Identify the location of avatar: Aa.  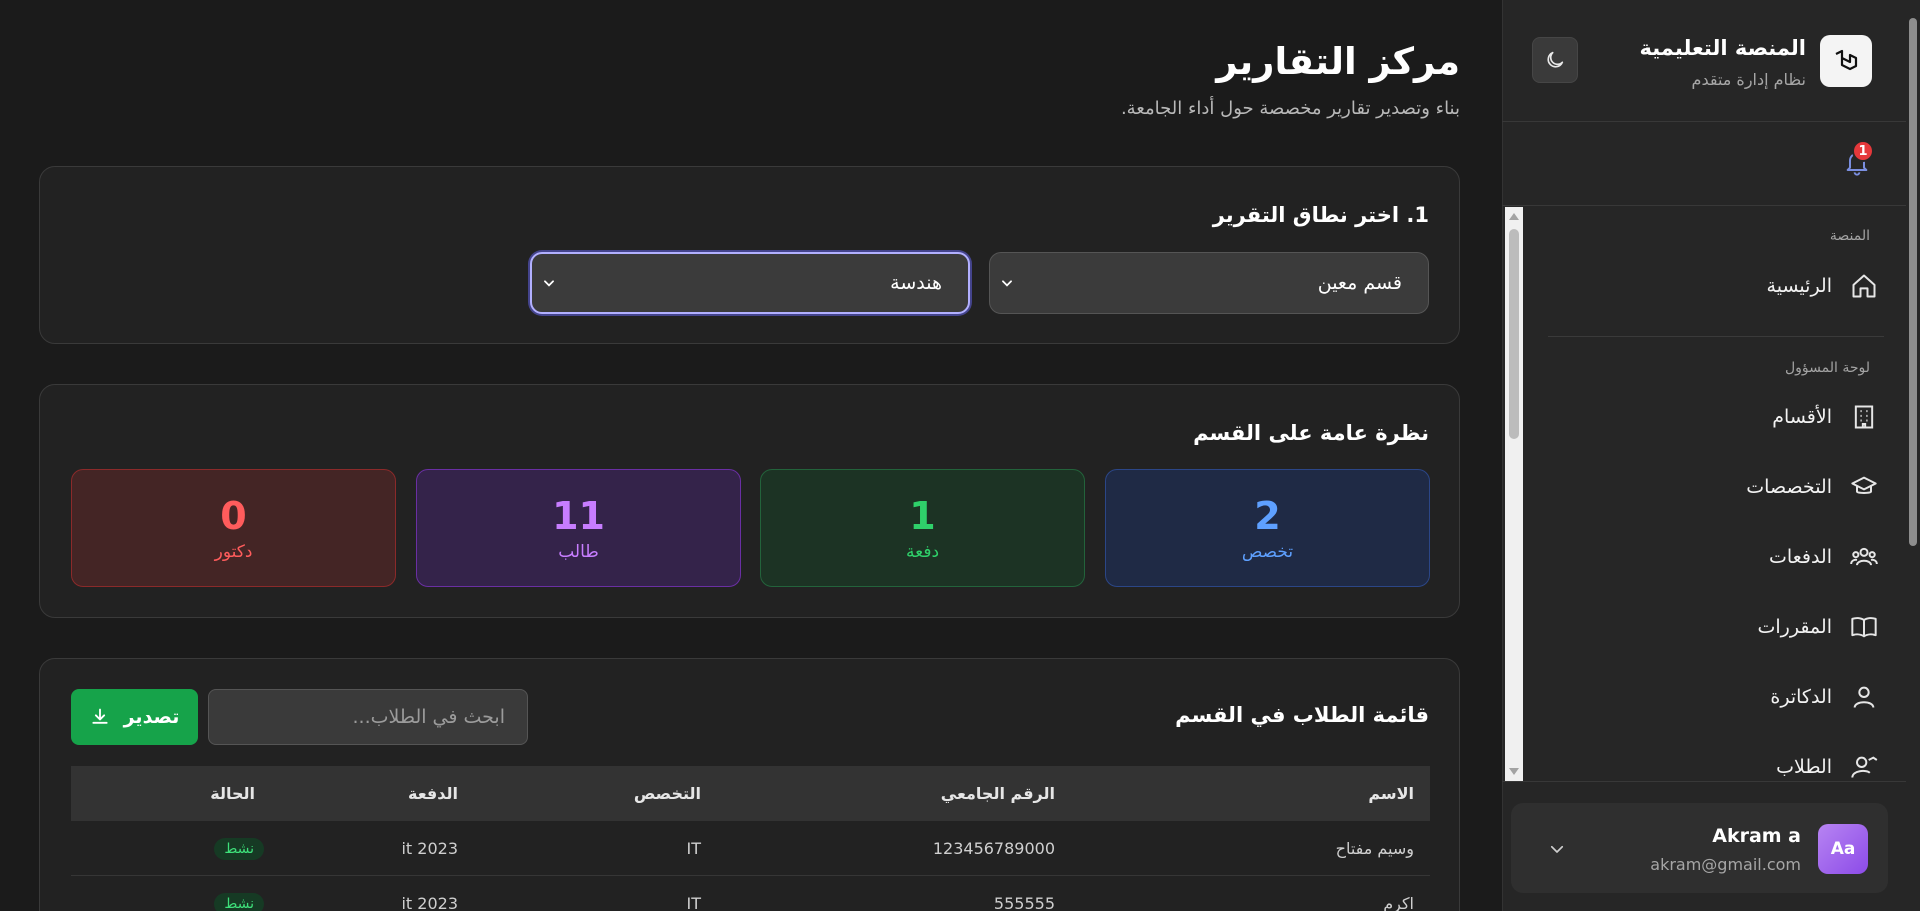
(1843, 849).